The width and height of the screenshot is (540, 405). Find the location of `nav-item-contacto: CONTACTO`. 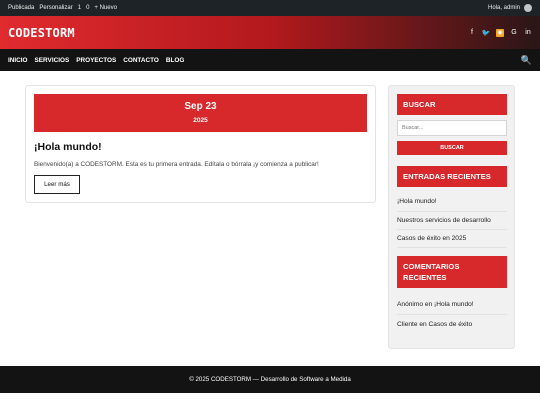

nav-item-contacto: CONTACTO is located at coordinates (141, 60).